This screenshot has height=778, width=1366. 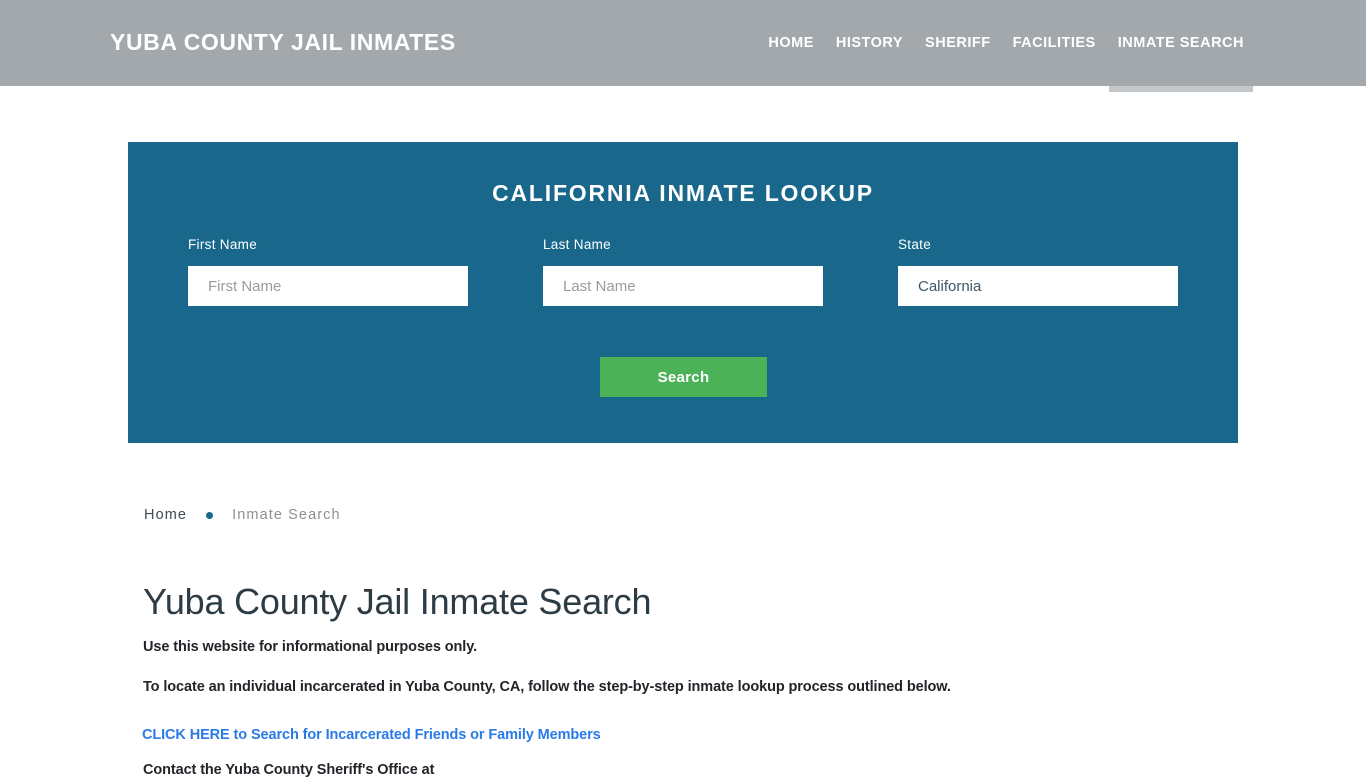 I want to click on search-button: Search, so click(x=683, y=377).